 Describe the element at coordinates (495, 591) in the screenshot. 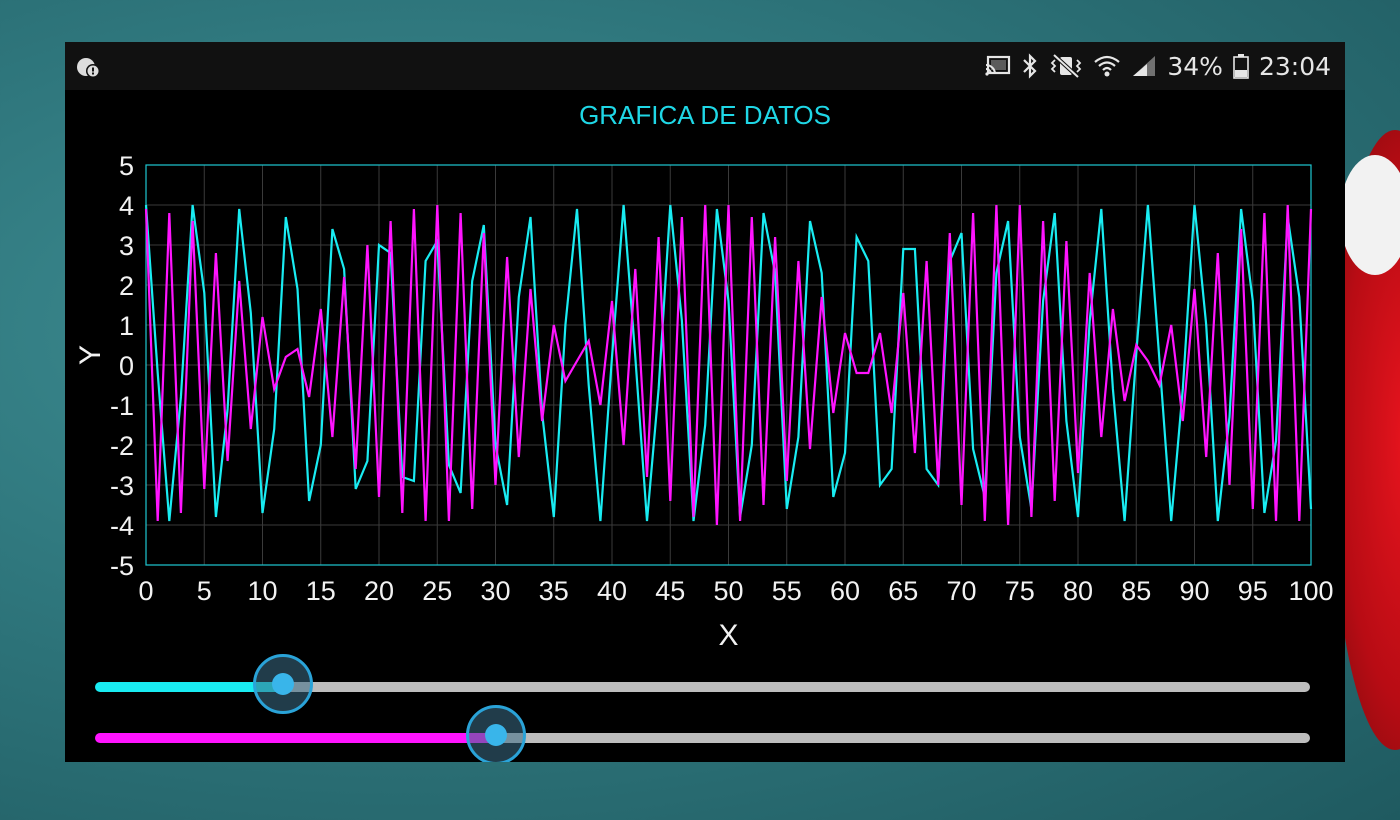

I see `x-tick-label: 30` at that location.